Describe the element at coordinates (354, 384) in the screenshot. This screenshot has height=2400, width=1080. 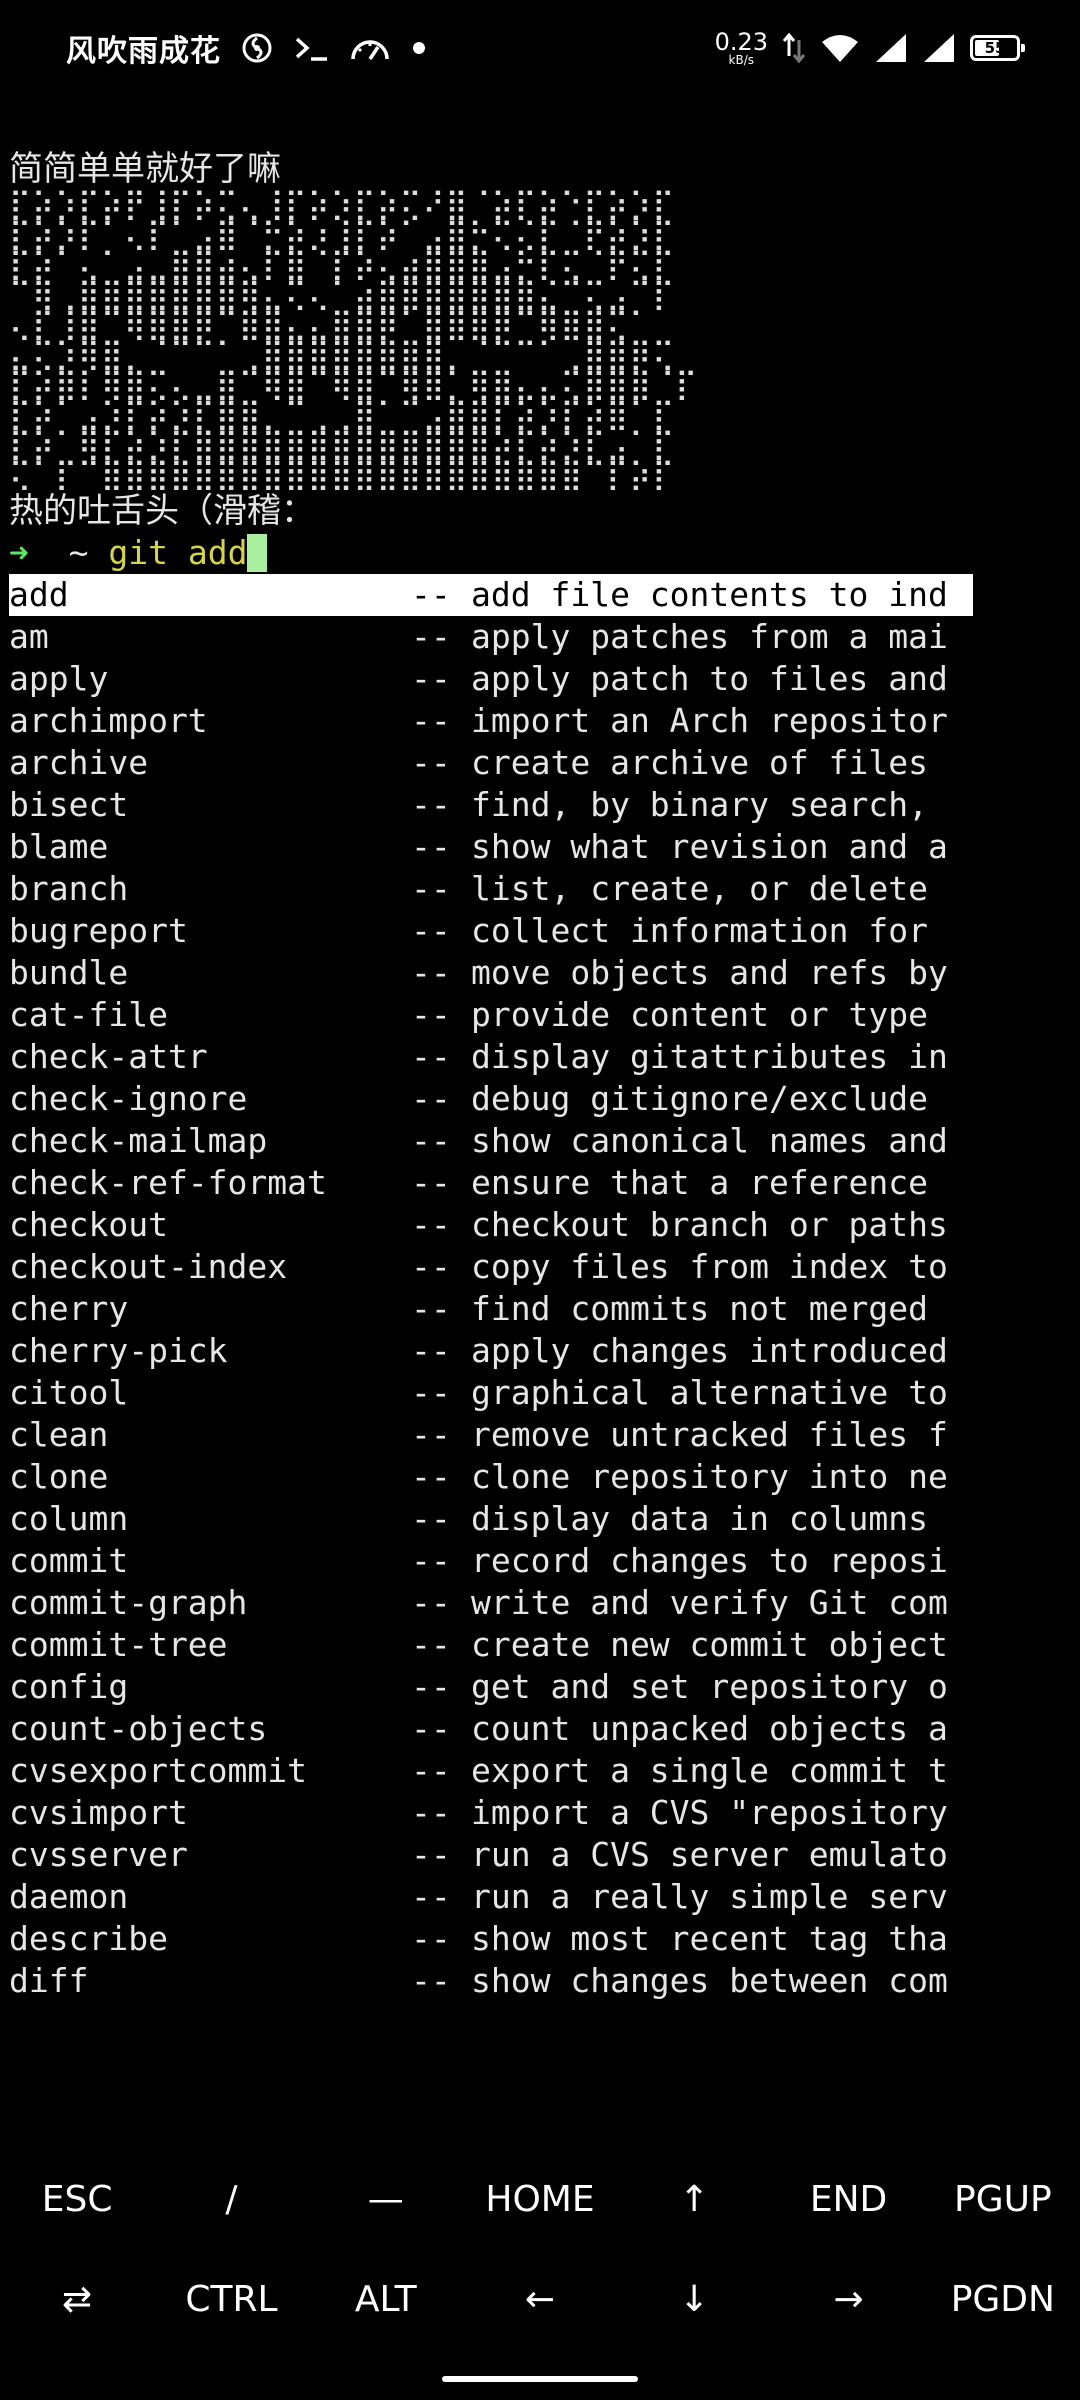
I see `ascii-art-line: ⡏⡵⣿⡇⢿⣿⢍⢄⣀⣿⠉⢿⣿⠉⢿⣿⠉⢿⣿⡁⢿⣿⣄⣄⢍⣿⣿⣿⠈⡏` at that location.